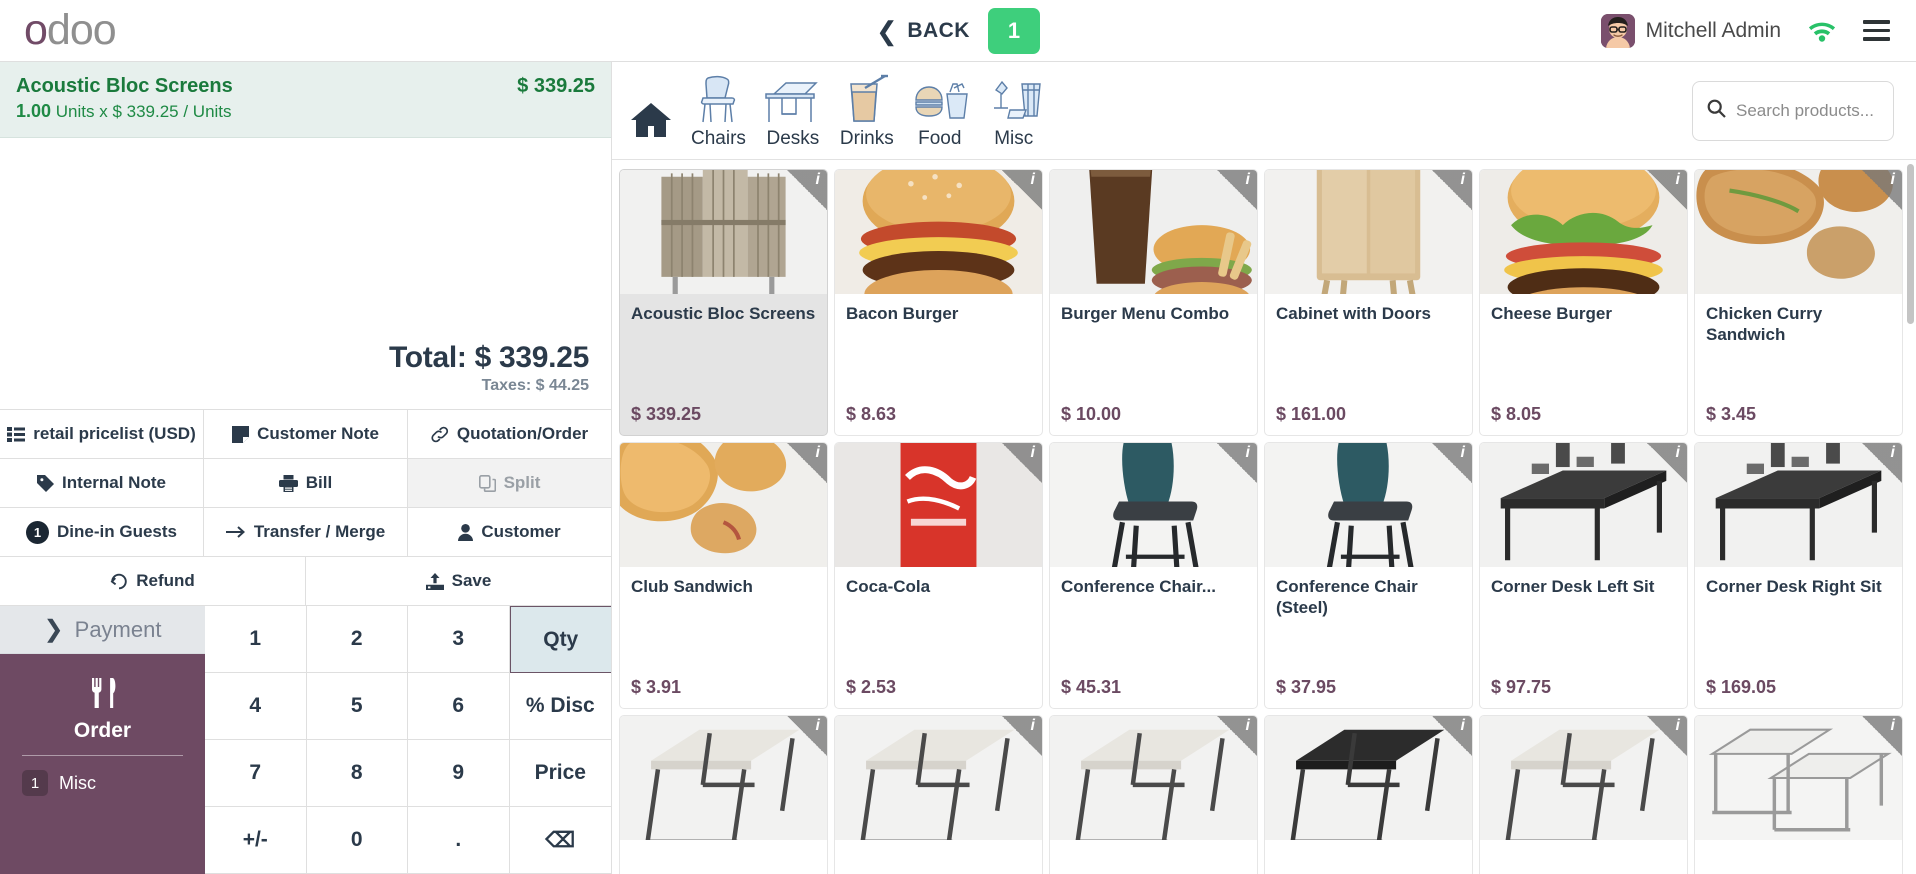  I want to click on scrollbar, so click(1910, 244).